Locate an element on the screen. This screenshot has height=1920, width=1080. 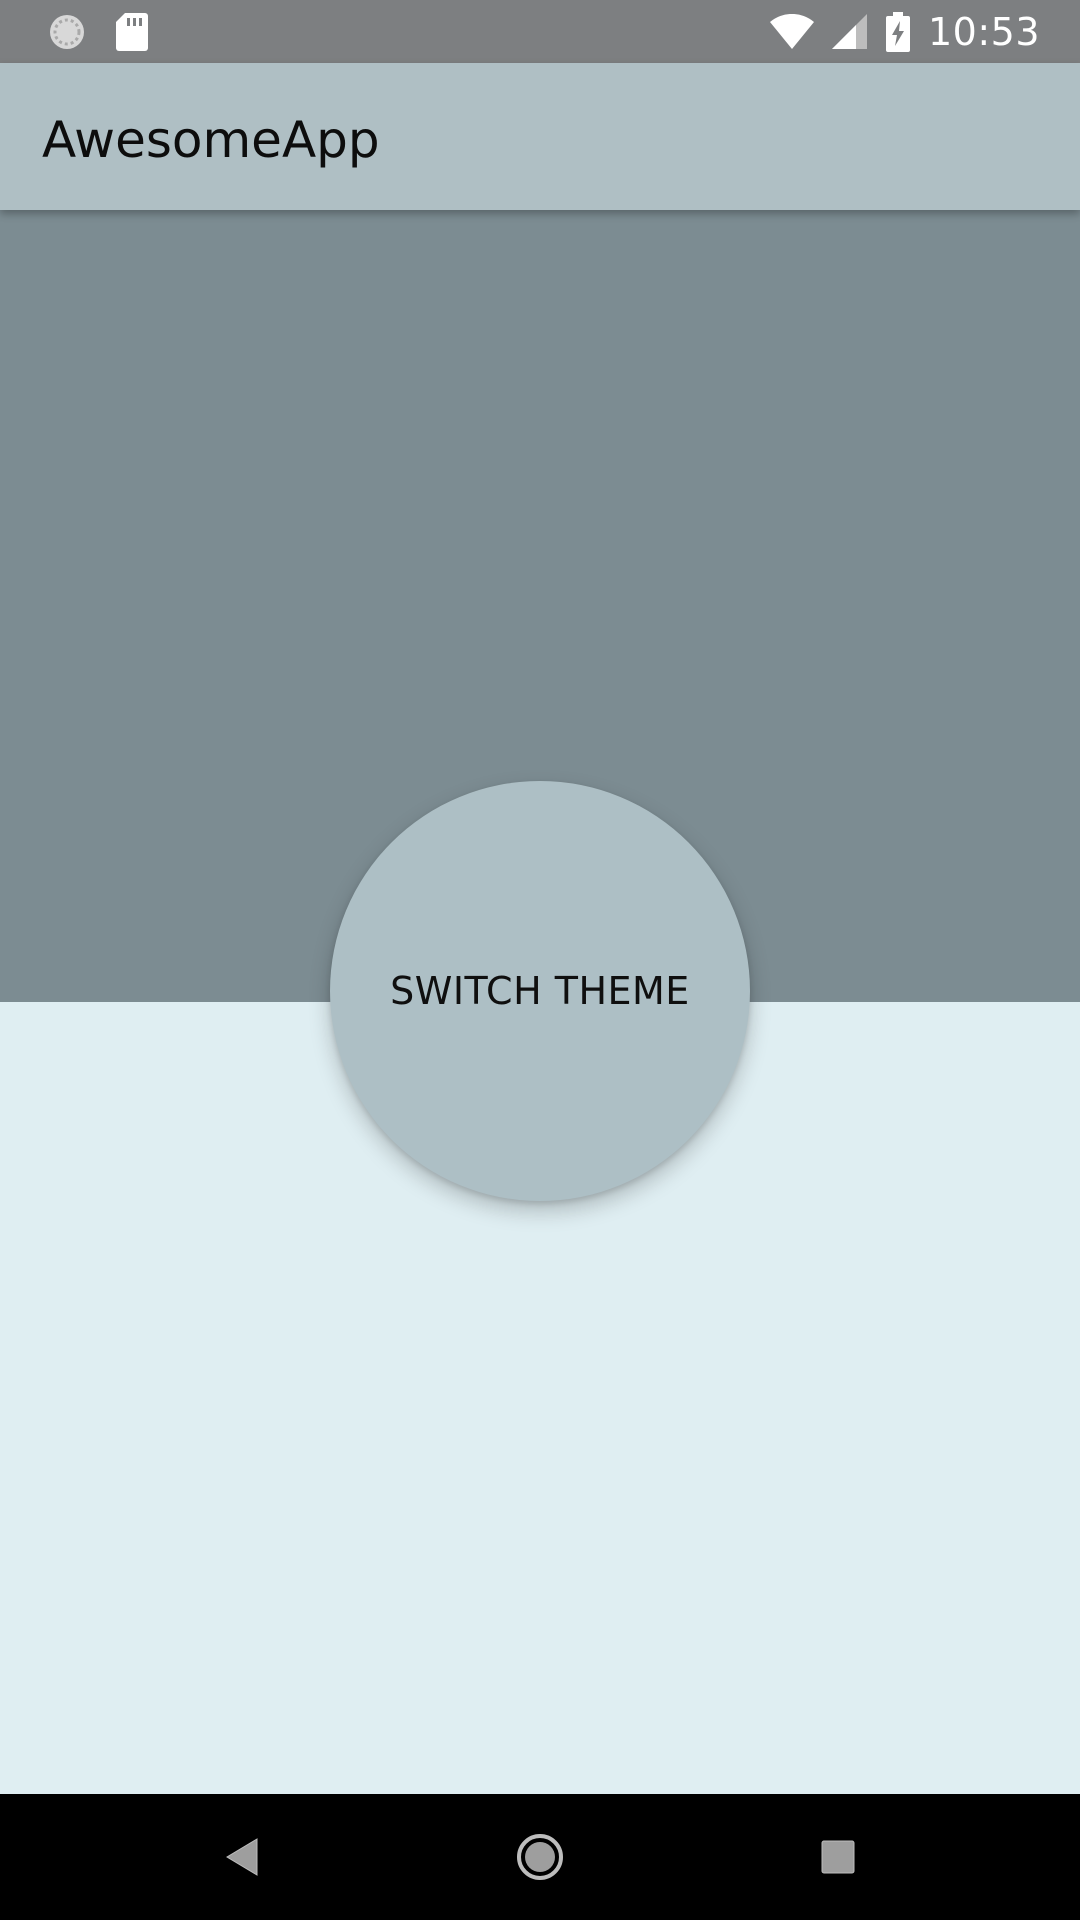
sd-card-icon is located at coordinates (132, 32).